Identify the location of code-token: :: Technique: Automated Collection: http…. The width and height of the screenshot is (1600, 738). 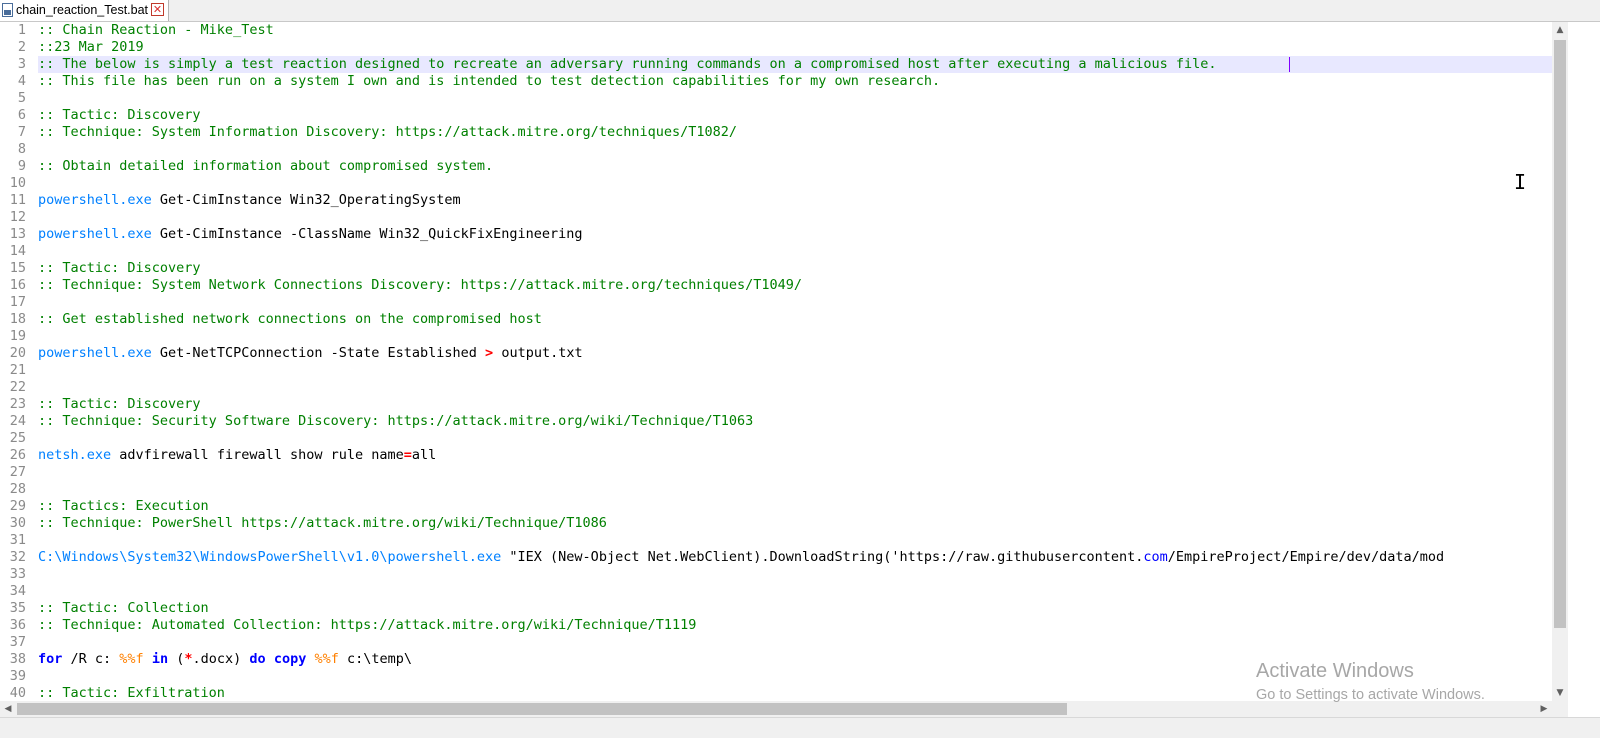
(367, 625).